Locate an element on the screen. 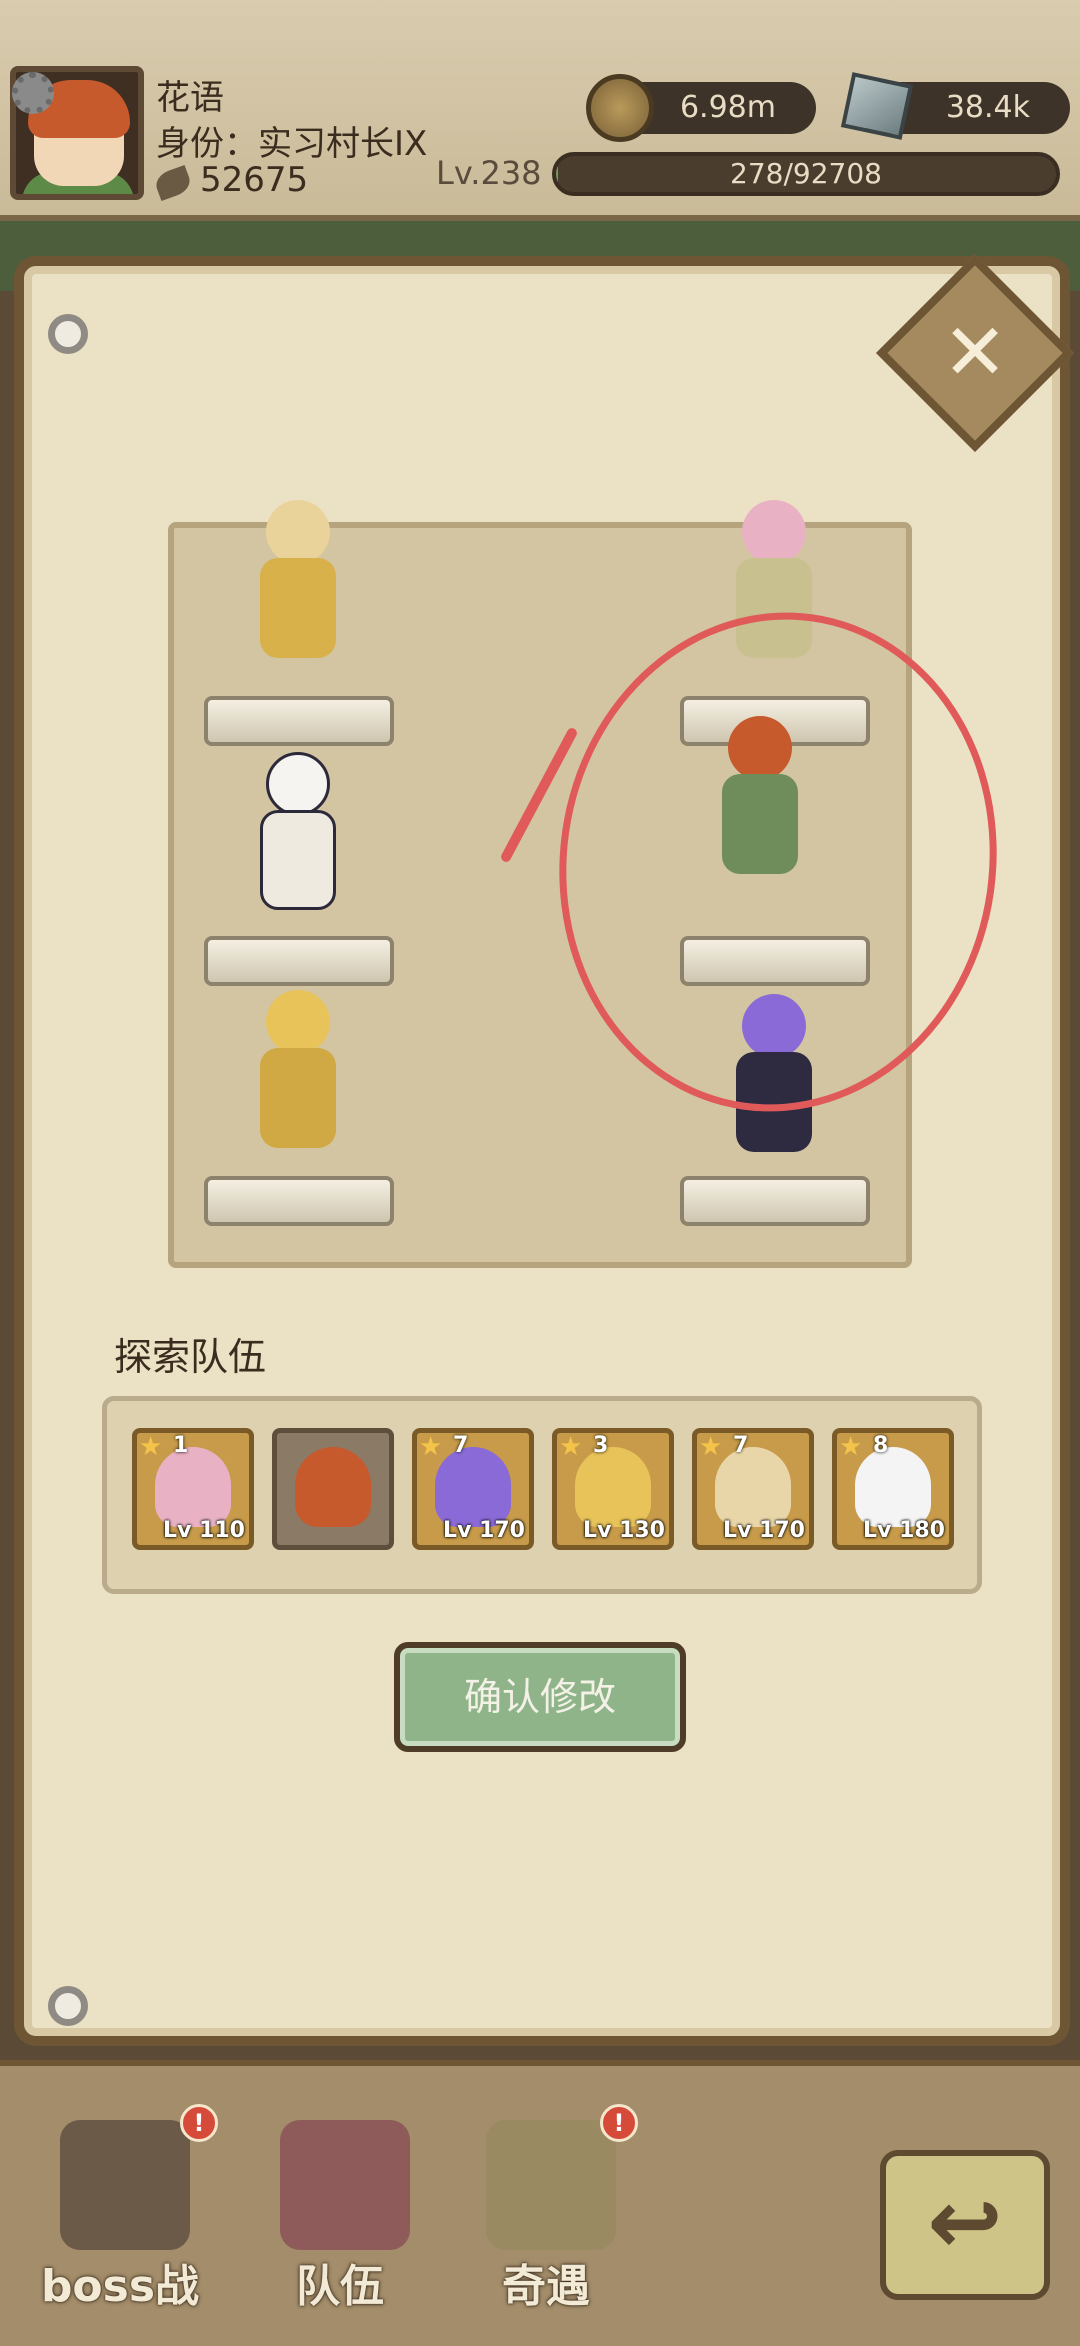 The width and height of the screenshot is (1080, 2346). card-level: Lv 130 is located at coordinates (624, 1530).